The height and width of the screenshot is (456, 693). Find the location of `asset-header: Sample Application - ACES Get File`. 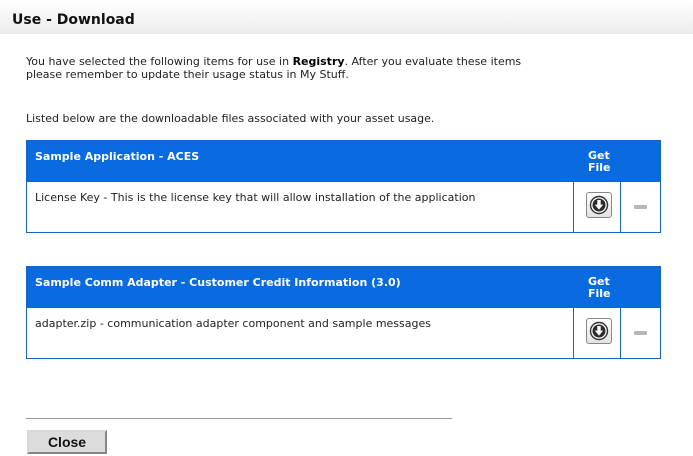

asset-header: Sample Application - ACES Get File is located at coordinates (343, 161).